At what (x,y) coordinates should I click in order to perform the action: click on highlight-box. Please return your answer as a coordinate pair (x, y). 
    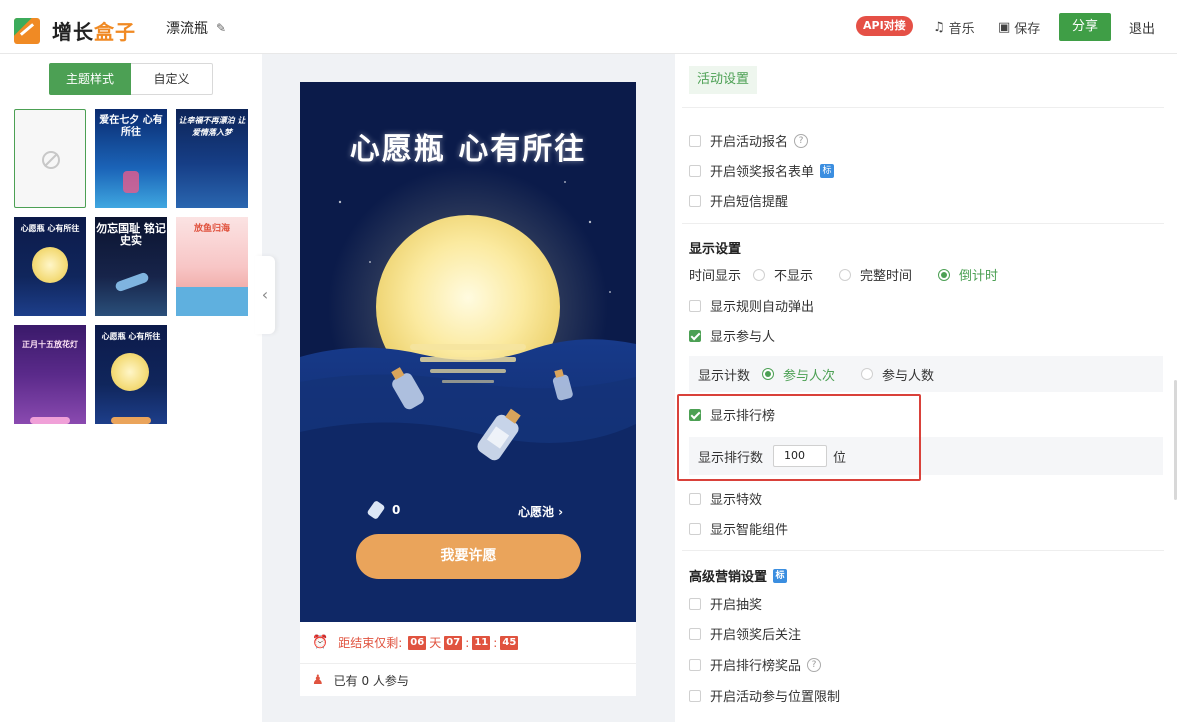
    Looking at the image, I should click on (799, 437).